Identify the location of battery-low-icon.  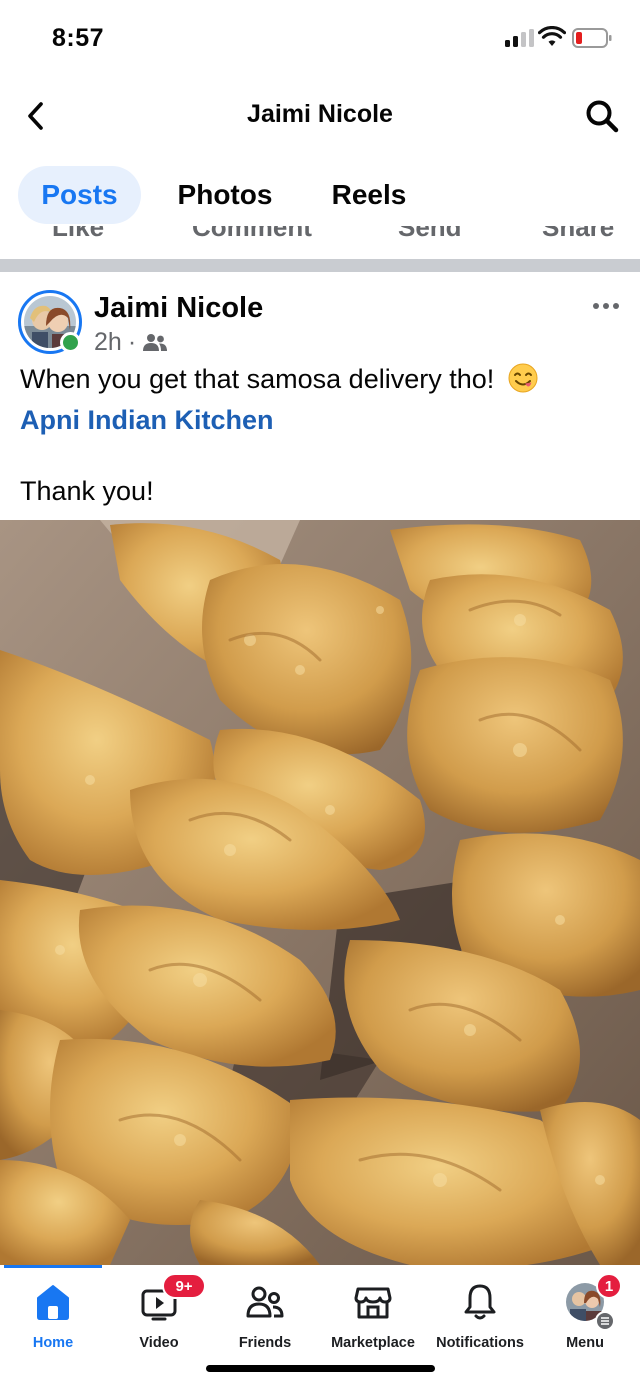
(592, 38).